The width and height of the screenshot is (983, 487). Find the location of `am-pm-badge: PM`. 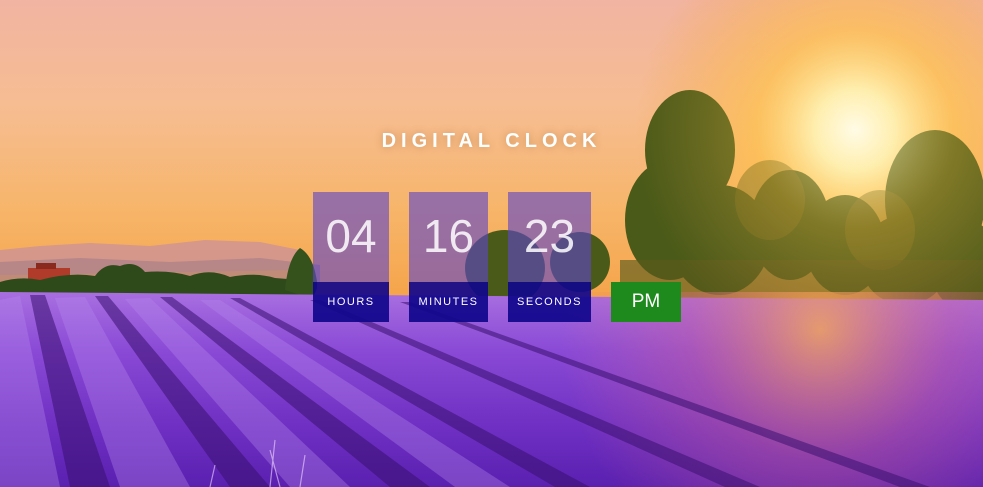

am-pm-badge: PM is located at coordinates (646, 302).